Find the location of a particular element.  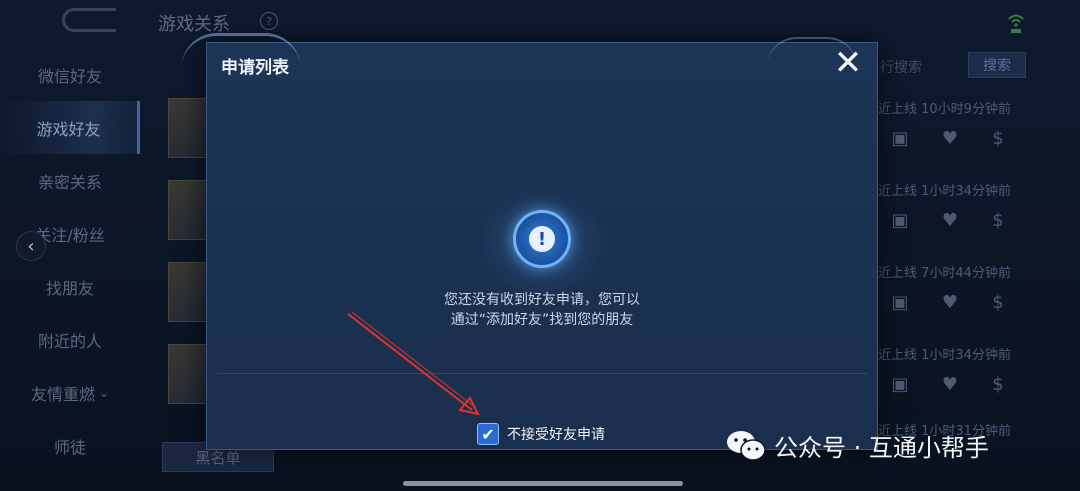

last-online-status: 近上线 7小时44分钟前 is located at coordinates (944, 273).